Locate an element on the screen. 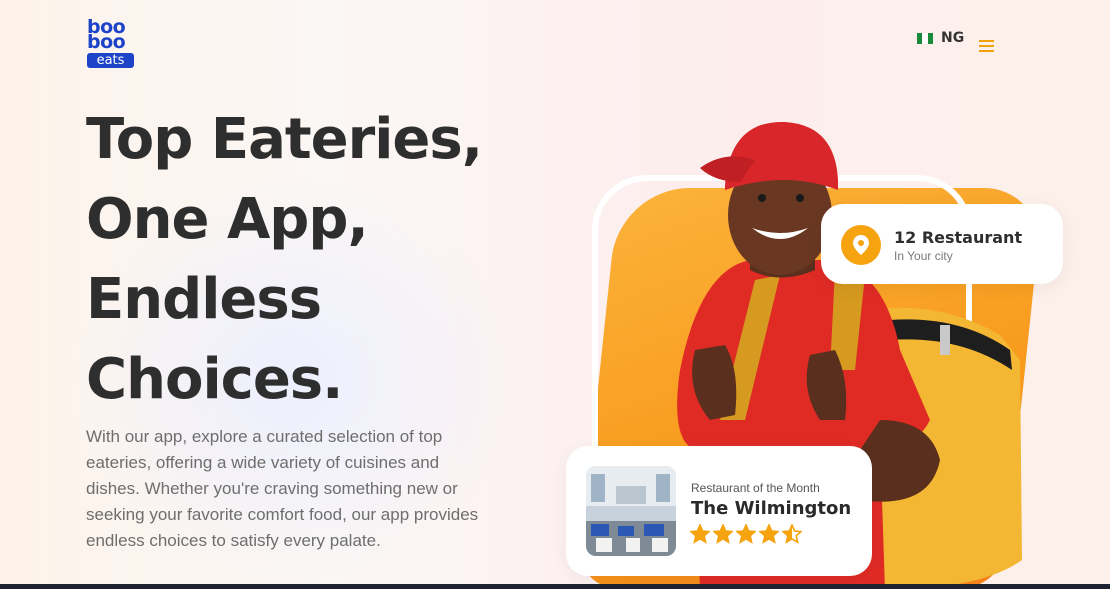 Image resolution: width=1110 pixels, height=589 pixels. location-pin-icon is located at coordinates (861, 245).